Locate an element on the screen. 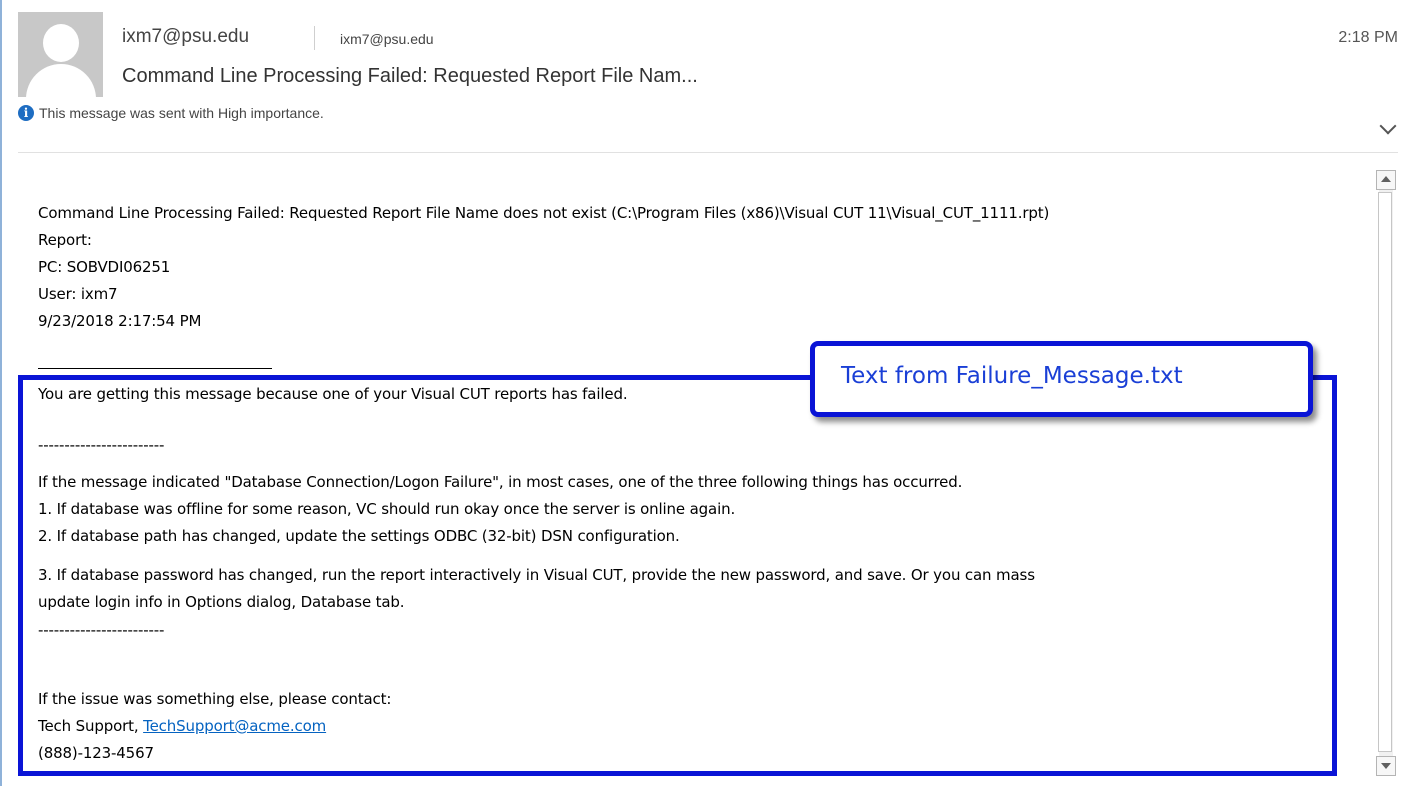  vertical-scrollbar is located at coordinates (1386, 473).